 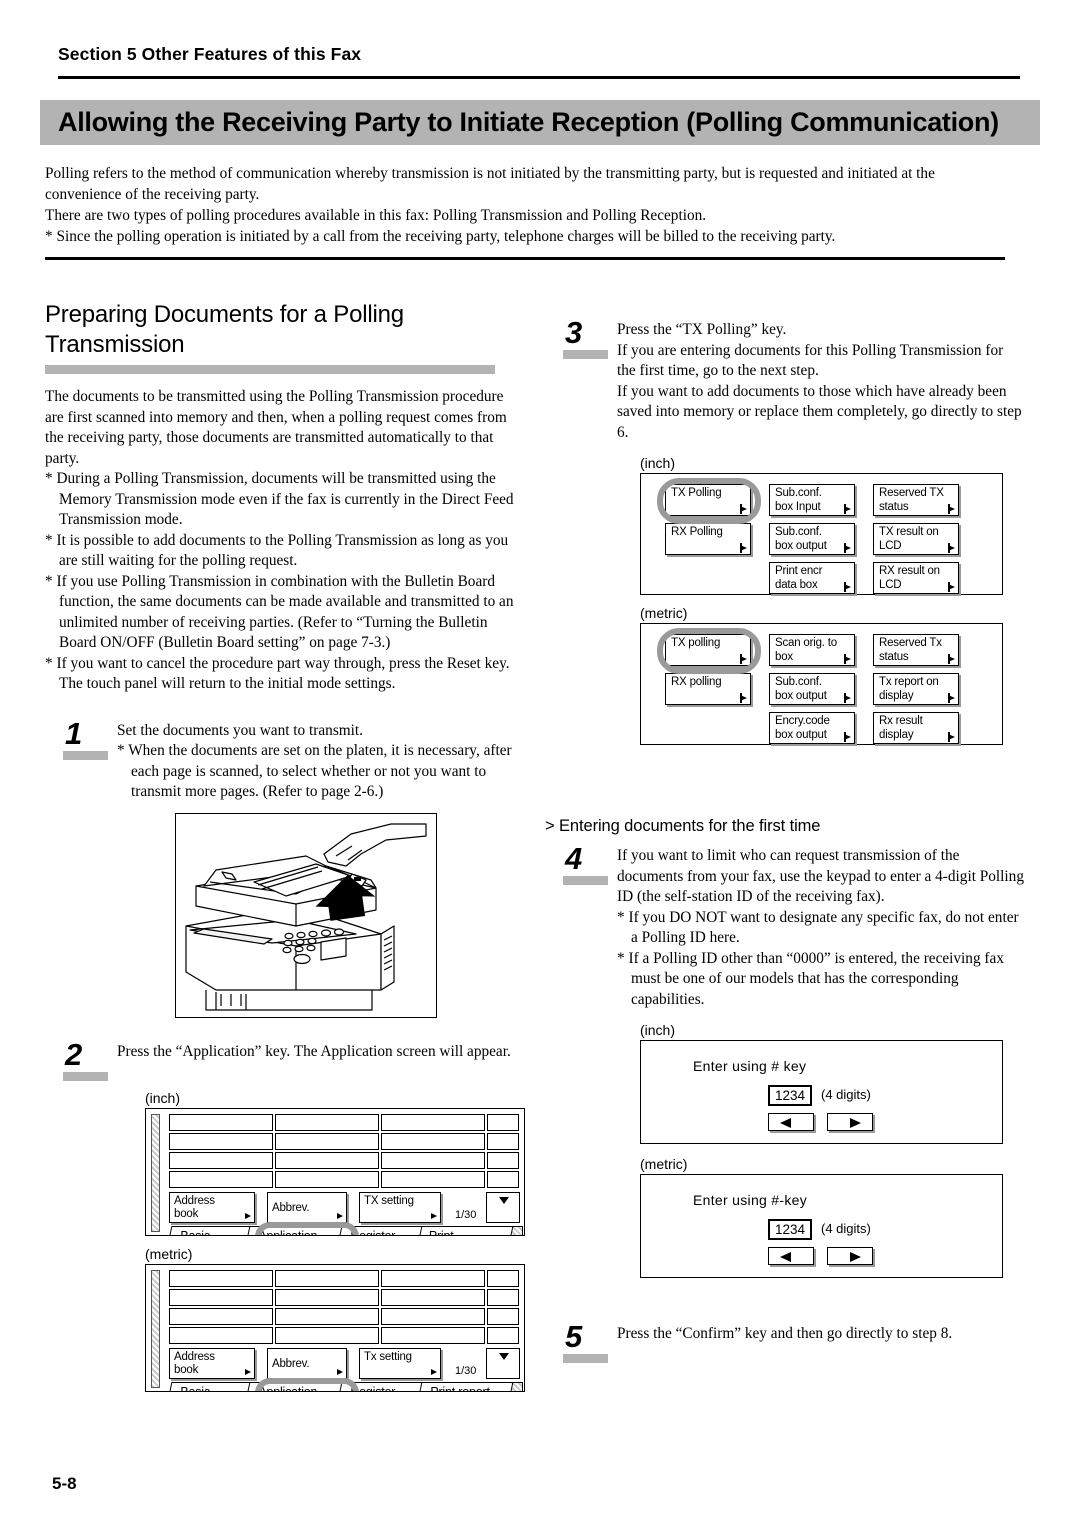 I want to click on rx-result-display-key: Rx result display, so click(x=916, y=728).